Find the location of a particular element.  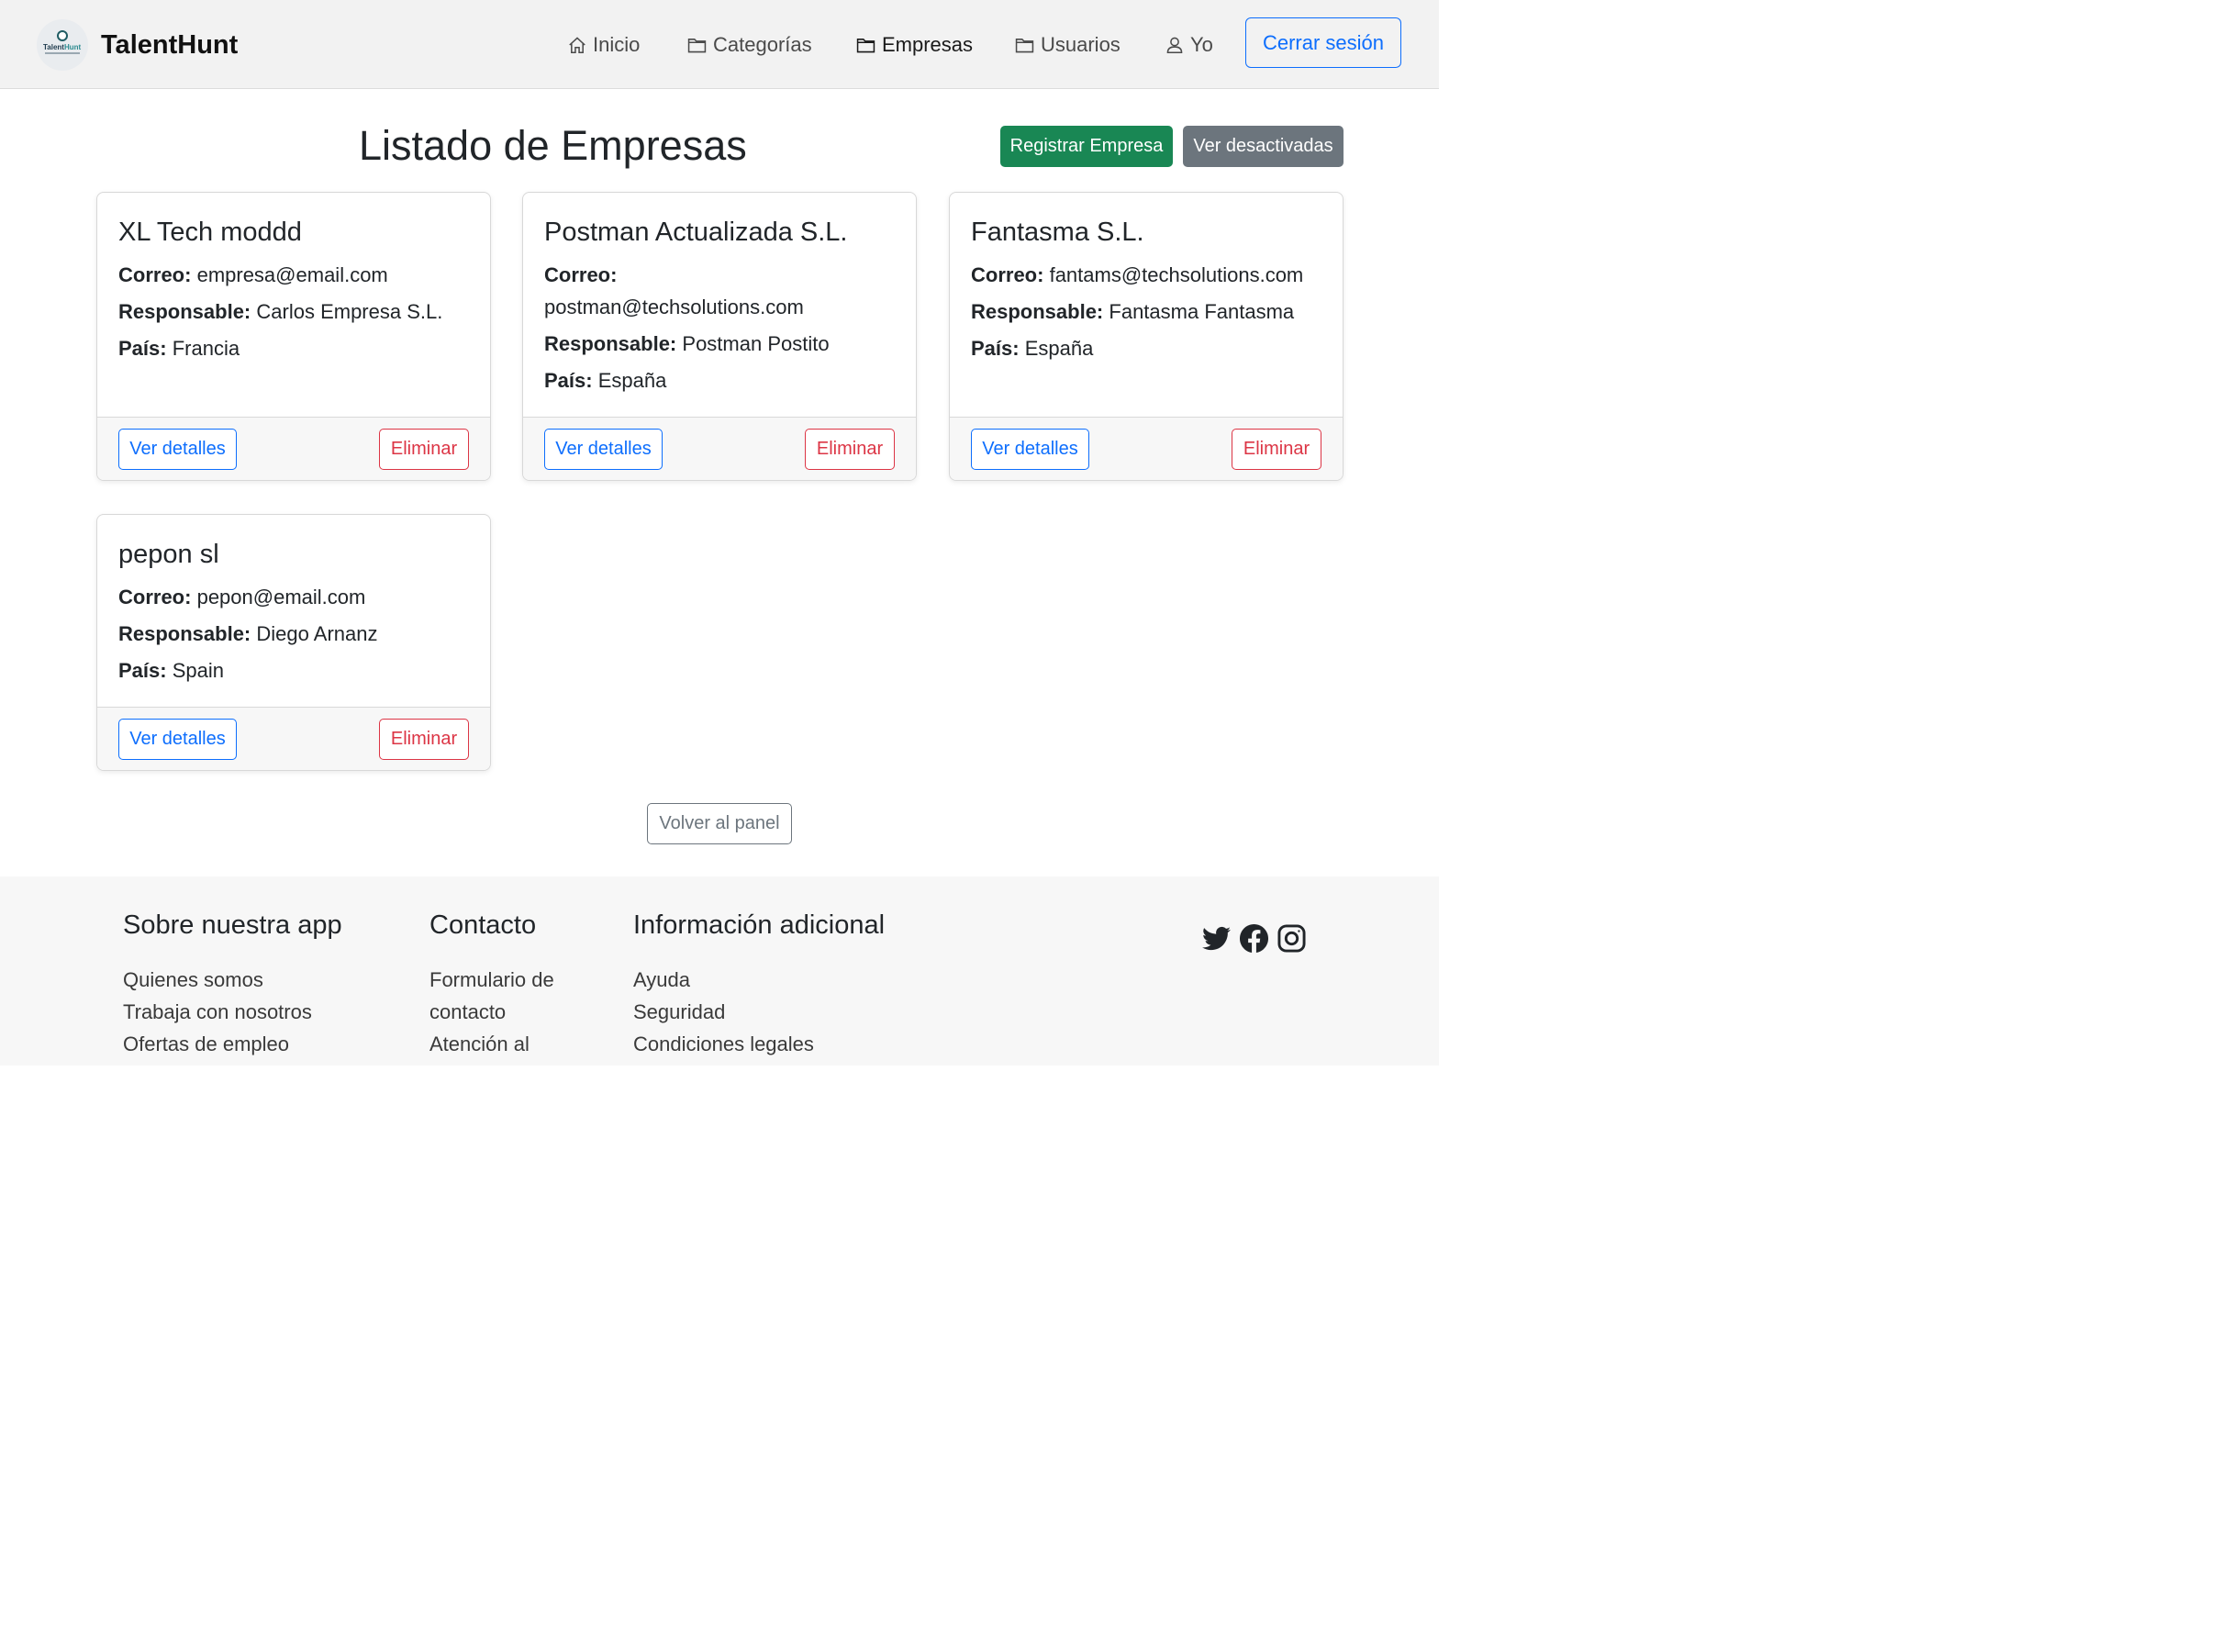

person-icon is located at coordinates (1174, 45).